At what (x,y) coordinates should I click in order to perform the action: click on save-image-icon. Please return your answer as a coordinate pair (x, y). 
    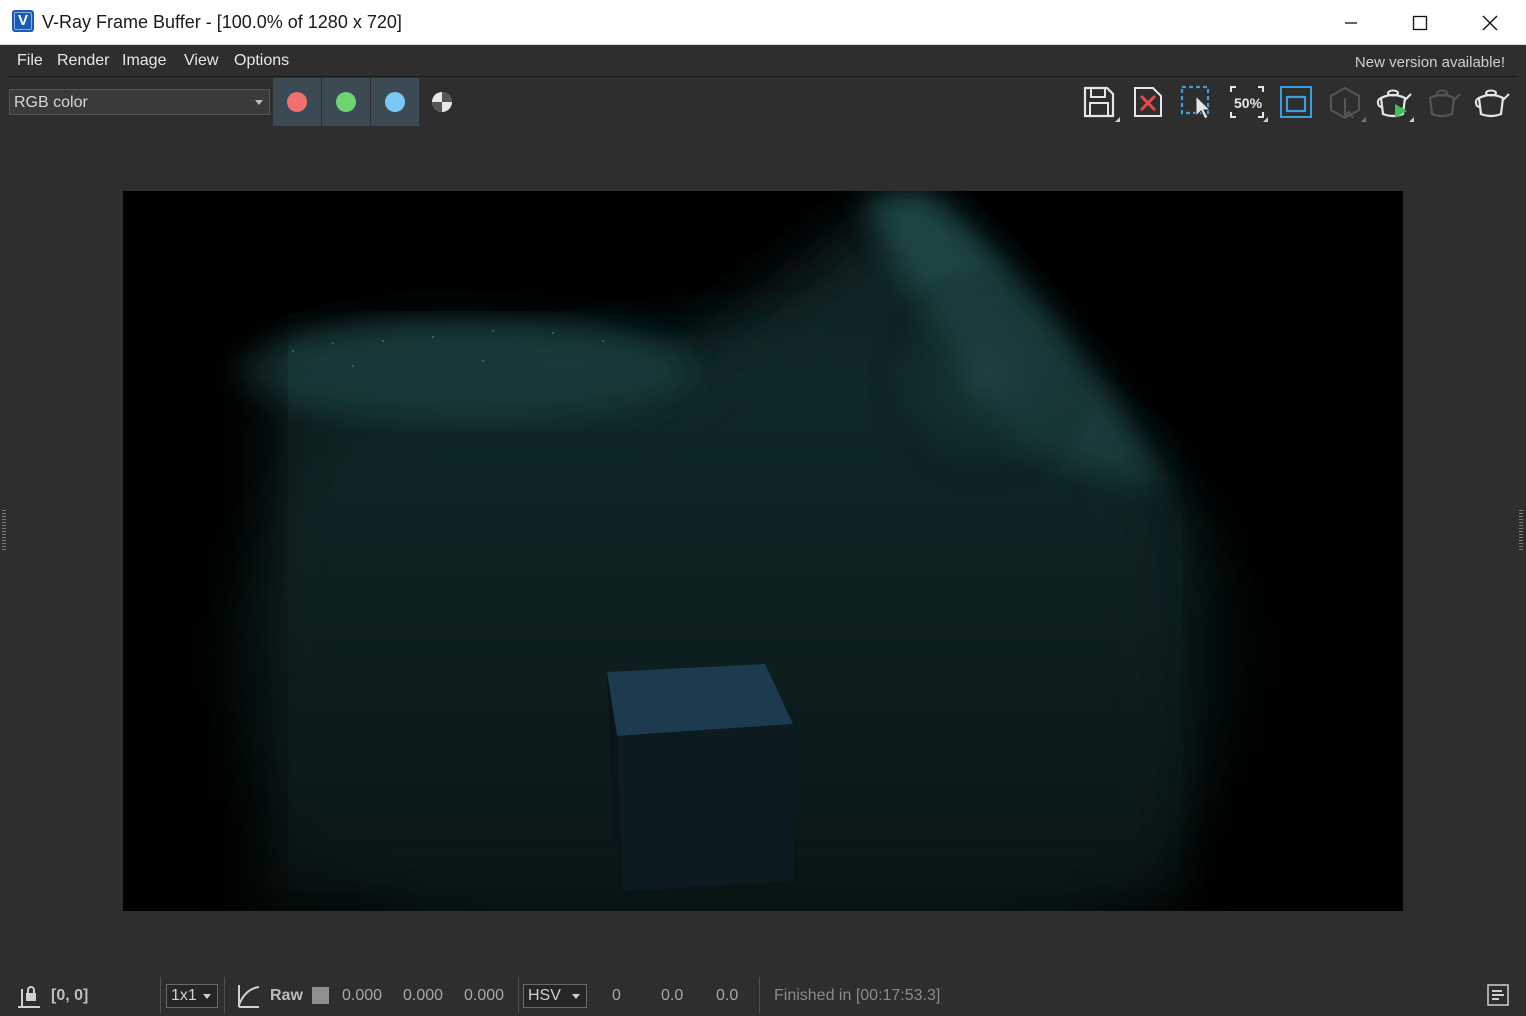
    Looking at the image, I should click on (1099, 102).